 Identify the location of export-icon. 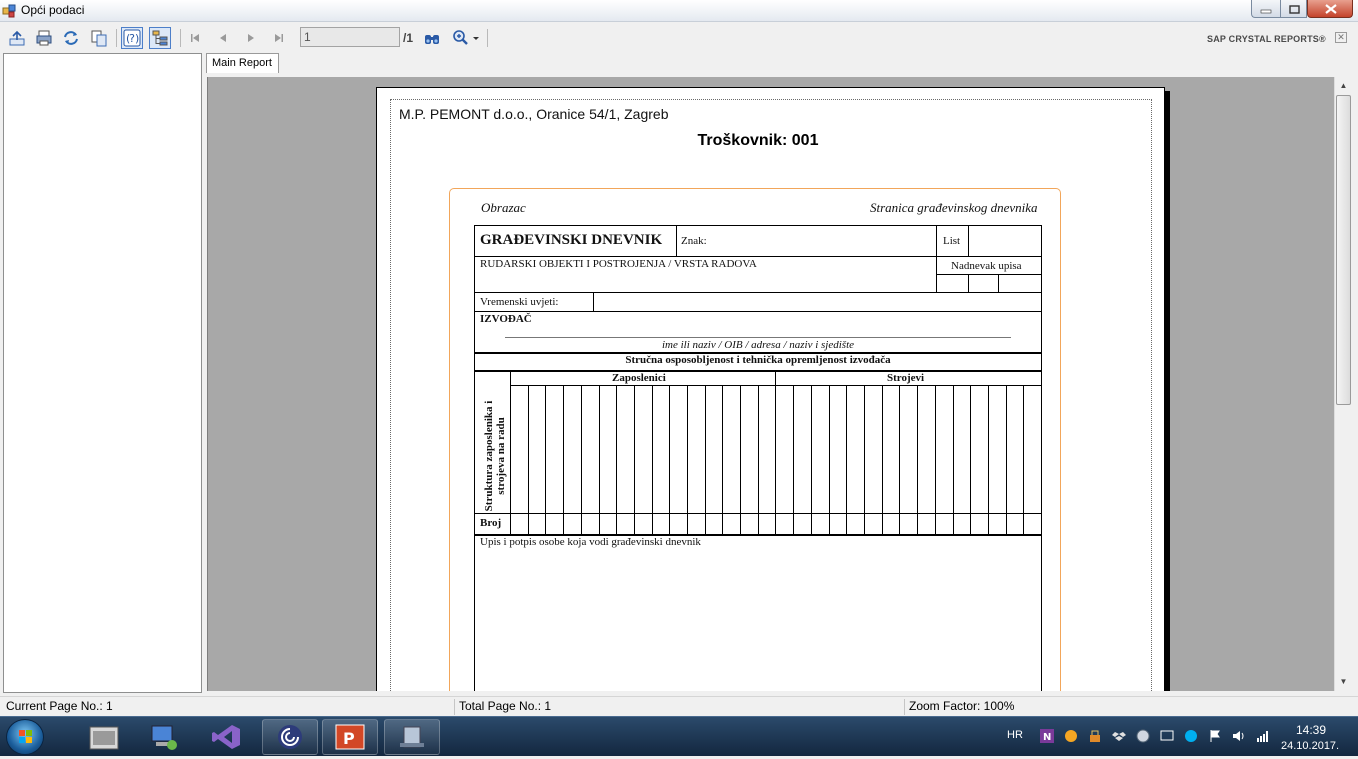
(17, 38).